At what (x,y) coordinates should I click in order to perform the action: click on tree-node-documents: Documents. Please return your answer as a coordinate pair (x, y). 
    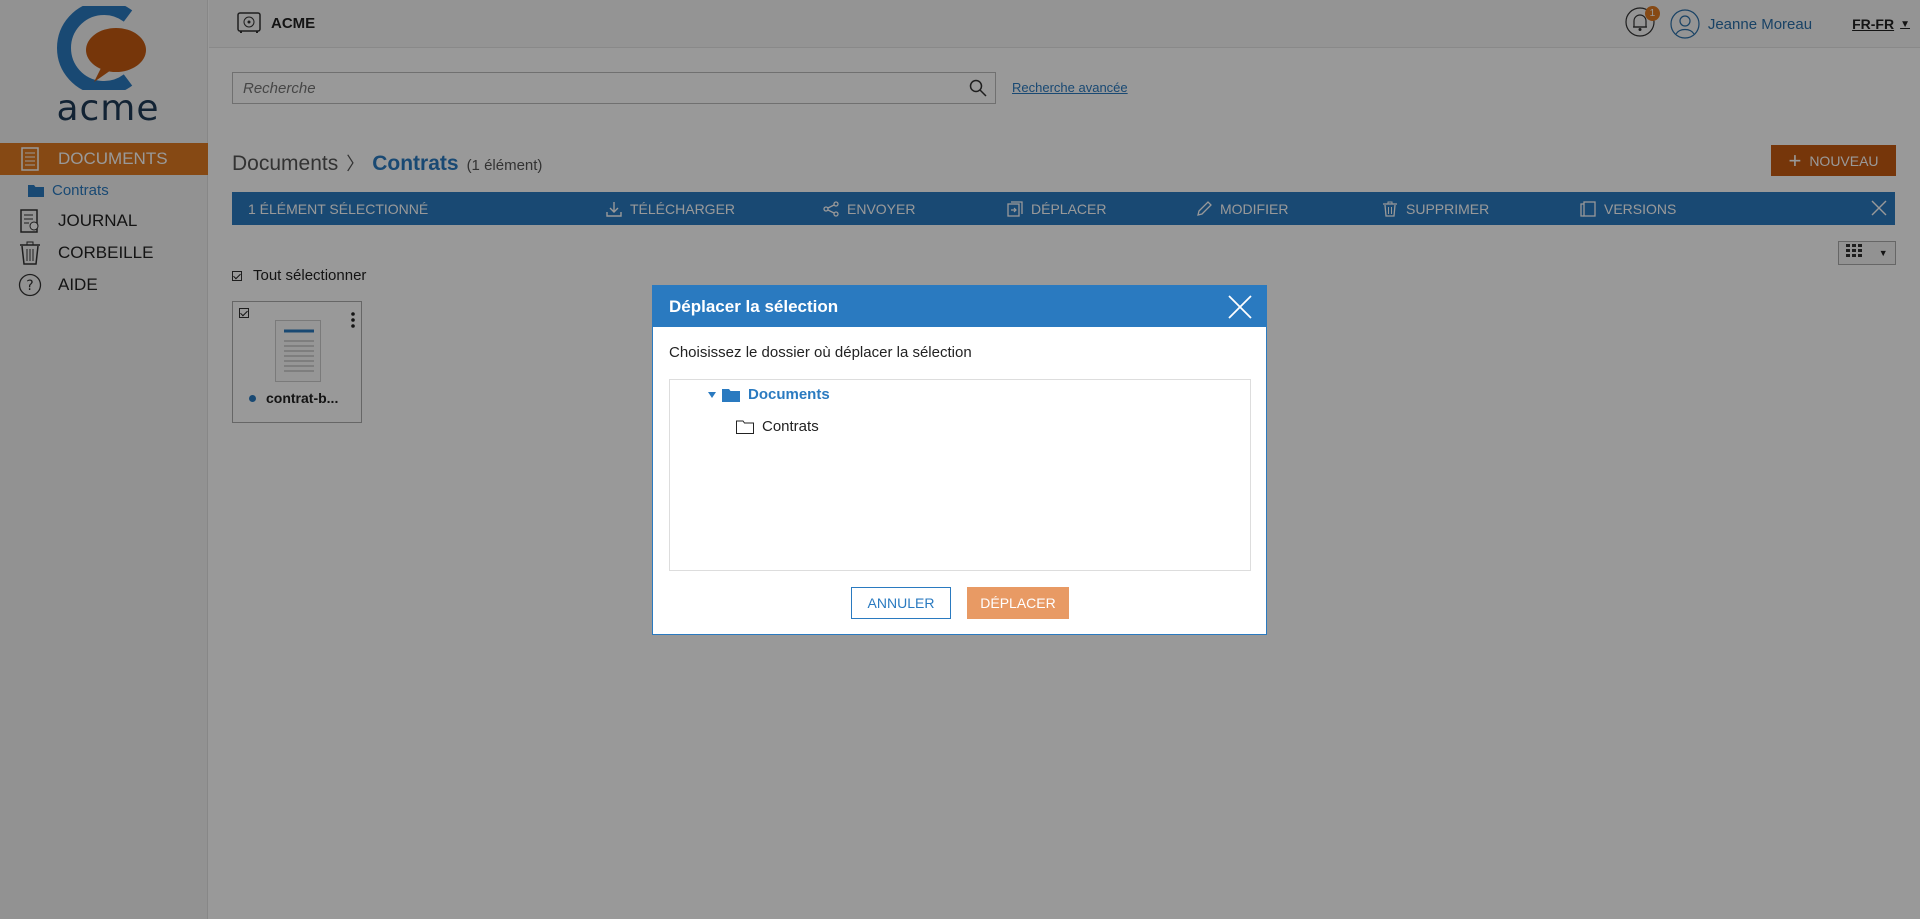
    Looking at the image, I should click on (769, 394).